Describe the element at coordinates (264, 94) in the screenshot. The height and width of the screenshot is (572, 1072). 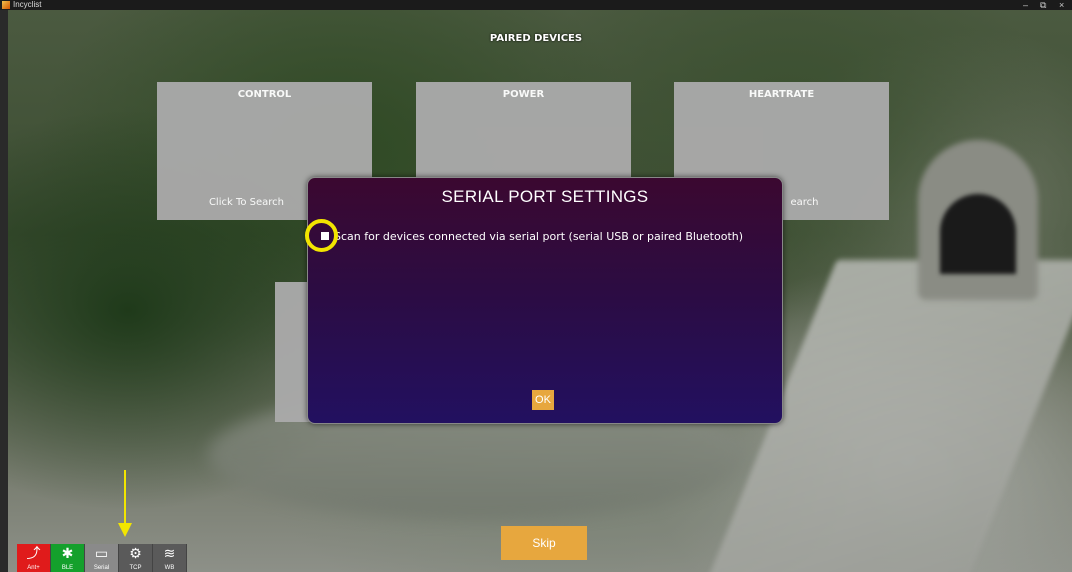
I see `control-card-label: CONTROL` at that location.